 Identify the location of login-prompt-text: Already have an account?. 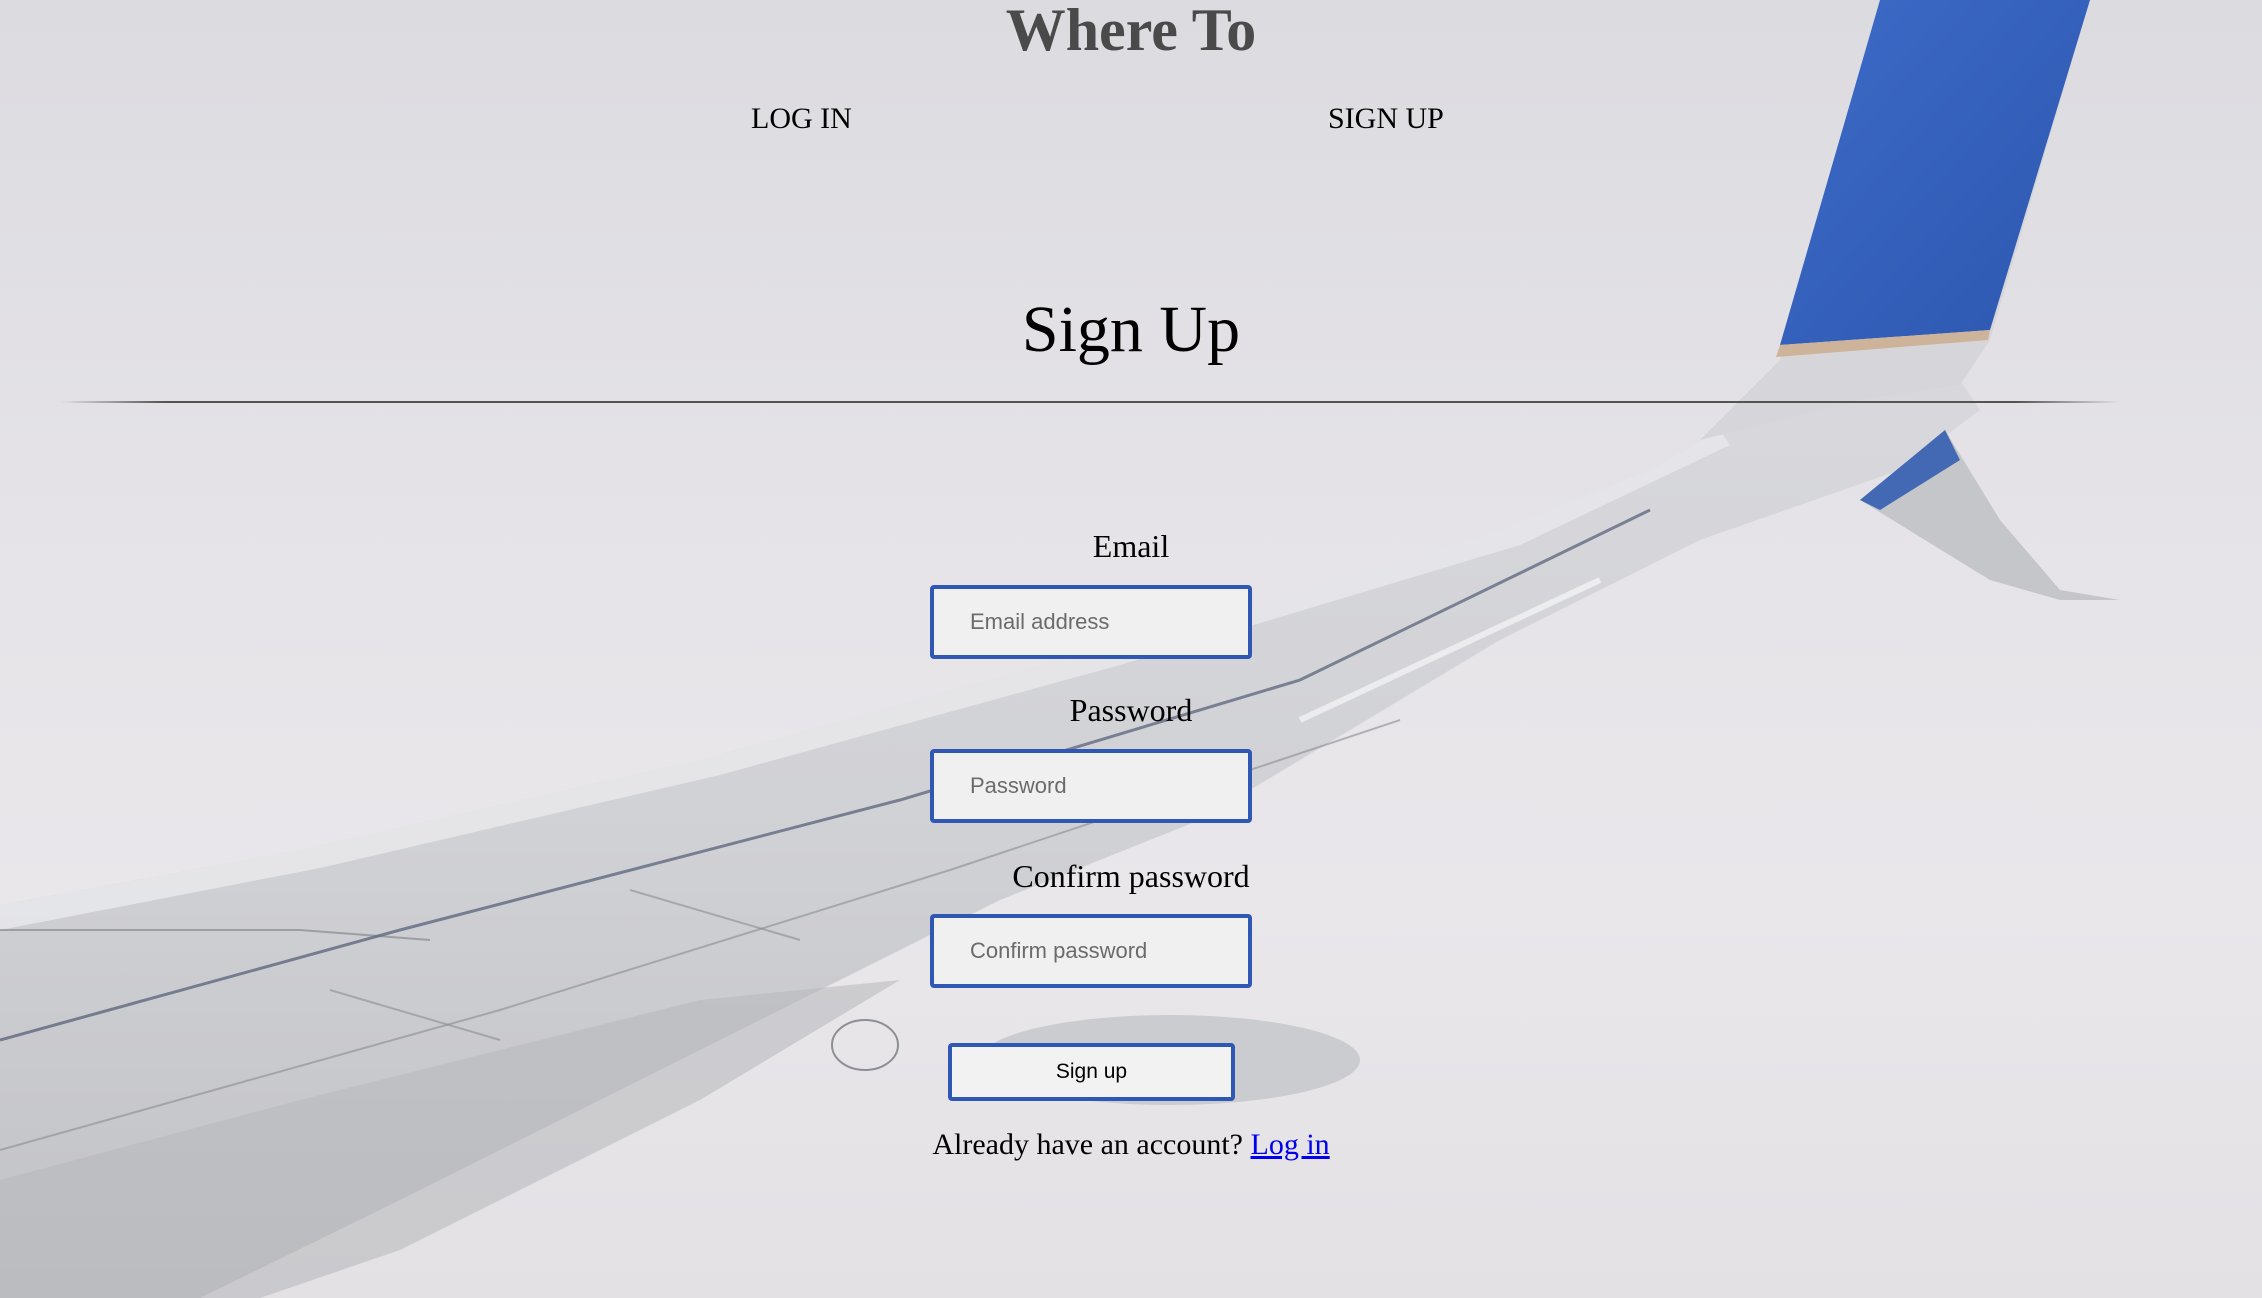
(1087, 1144).